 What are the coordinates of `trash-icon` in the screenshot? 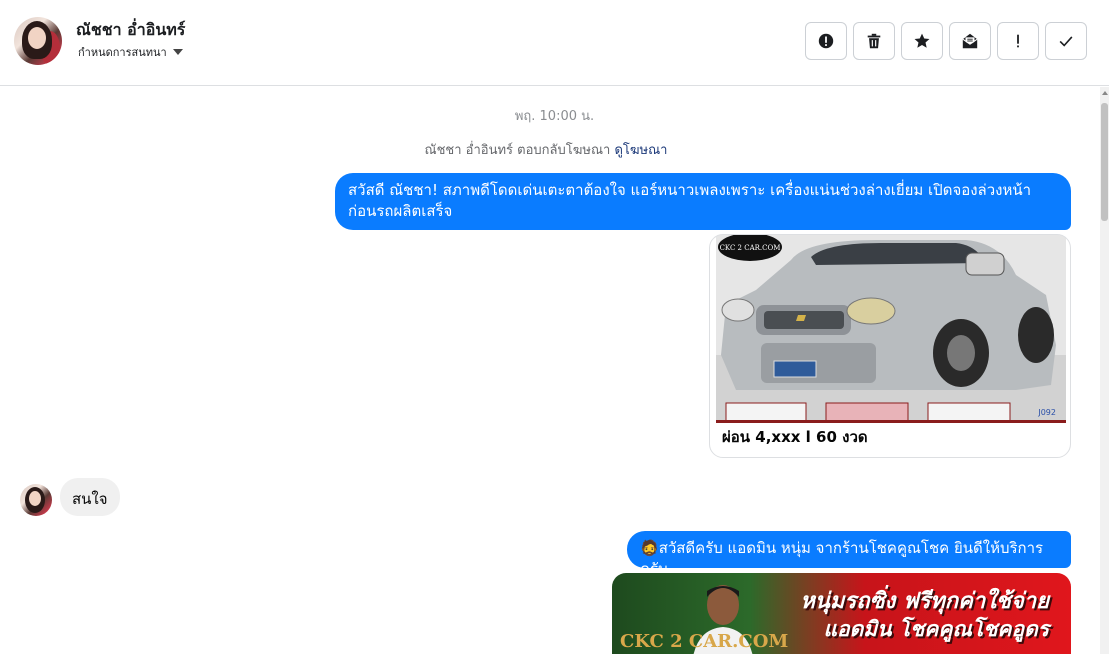 It's located at (874, 41).